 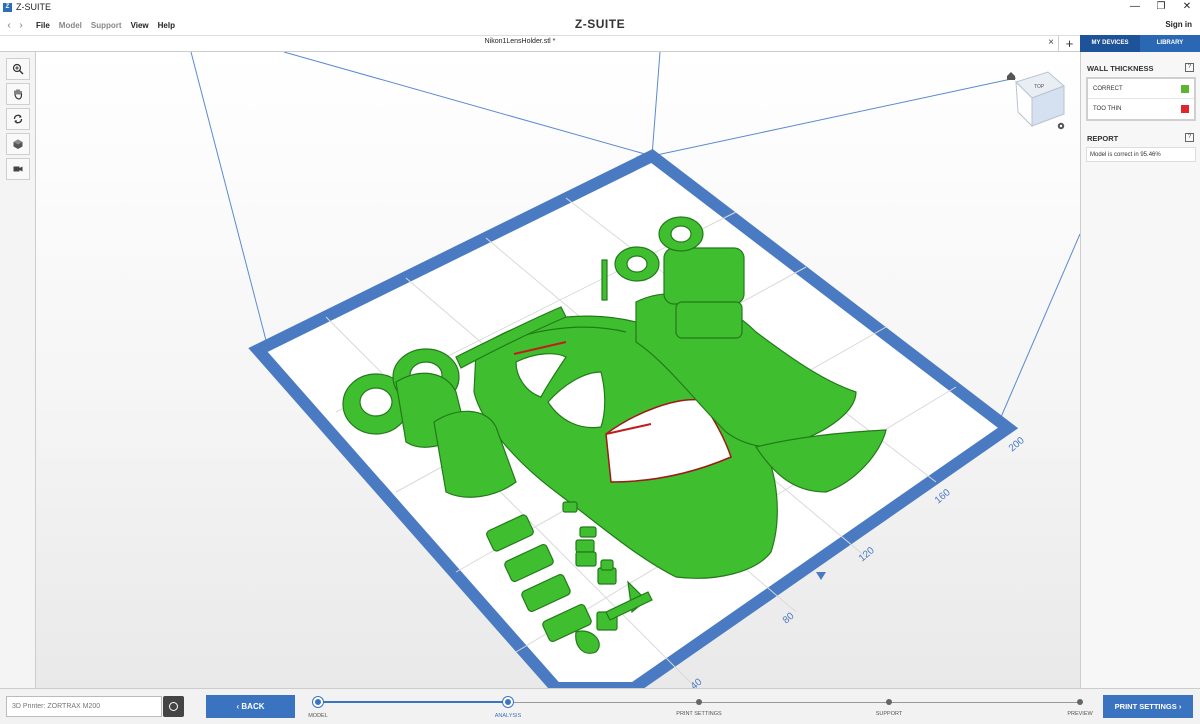 I want to click on close-tab-icon: ×, so click(x=1051, y=42).